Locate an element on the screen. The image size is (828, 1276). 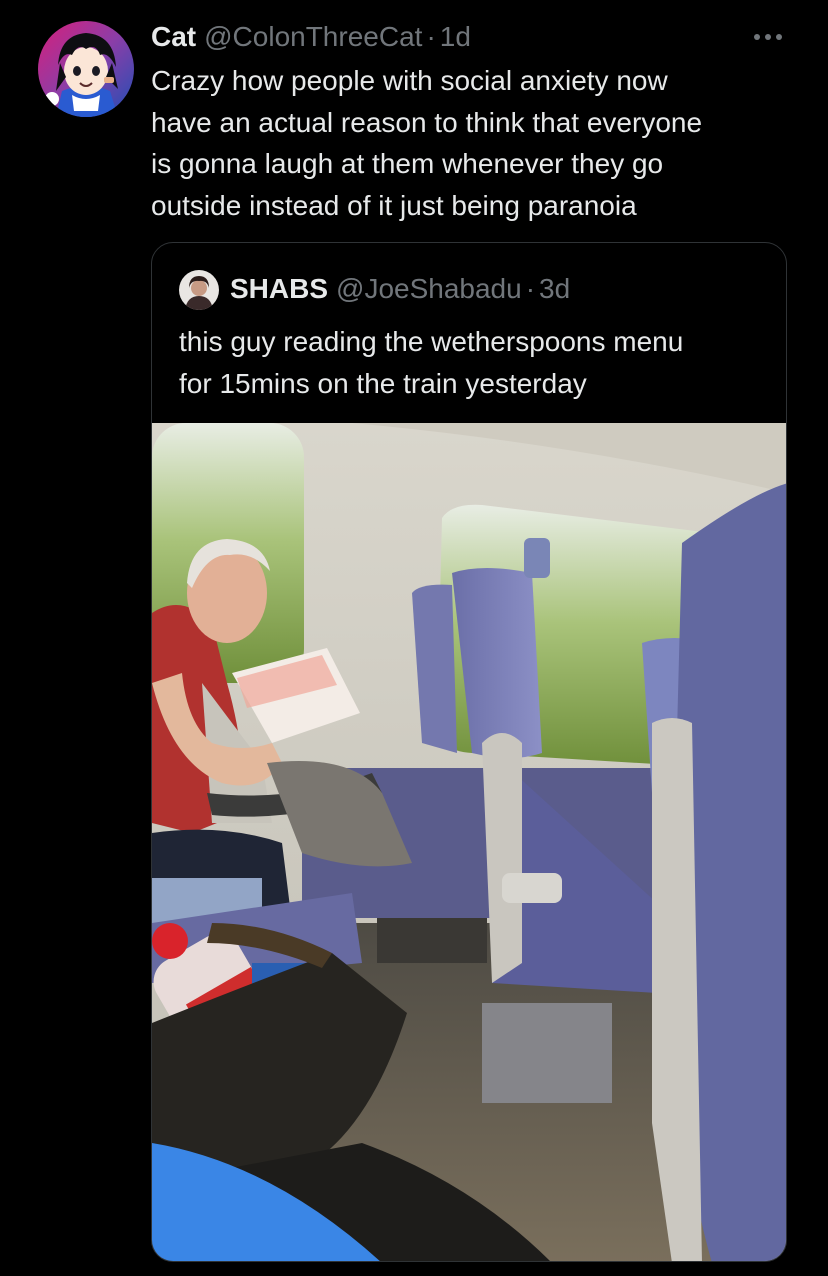
more-horizontal-icon is located at coordinates (768, 37).